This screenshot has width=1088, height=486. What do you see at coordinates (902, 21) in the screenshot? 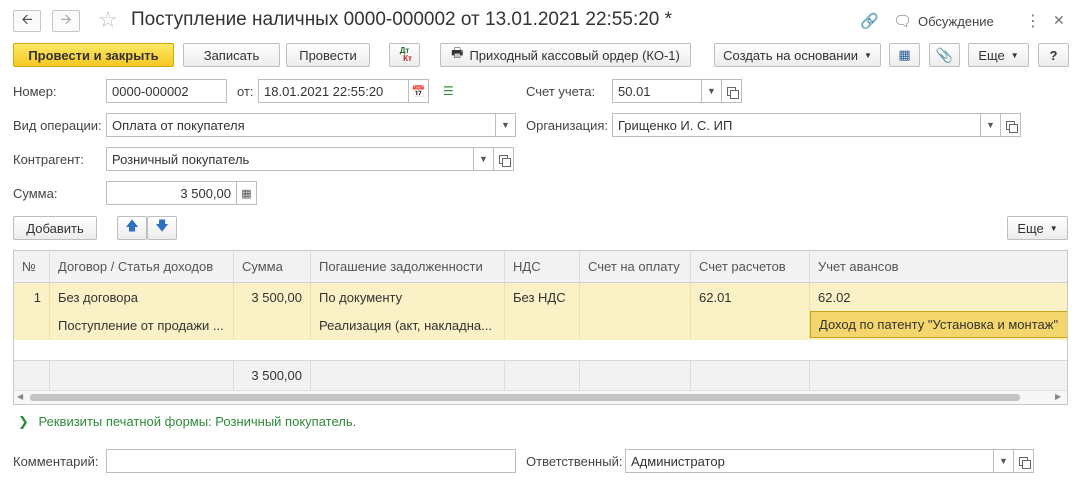
I see `discussion-icon: 🗨` at bounding box center [902, 21].